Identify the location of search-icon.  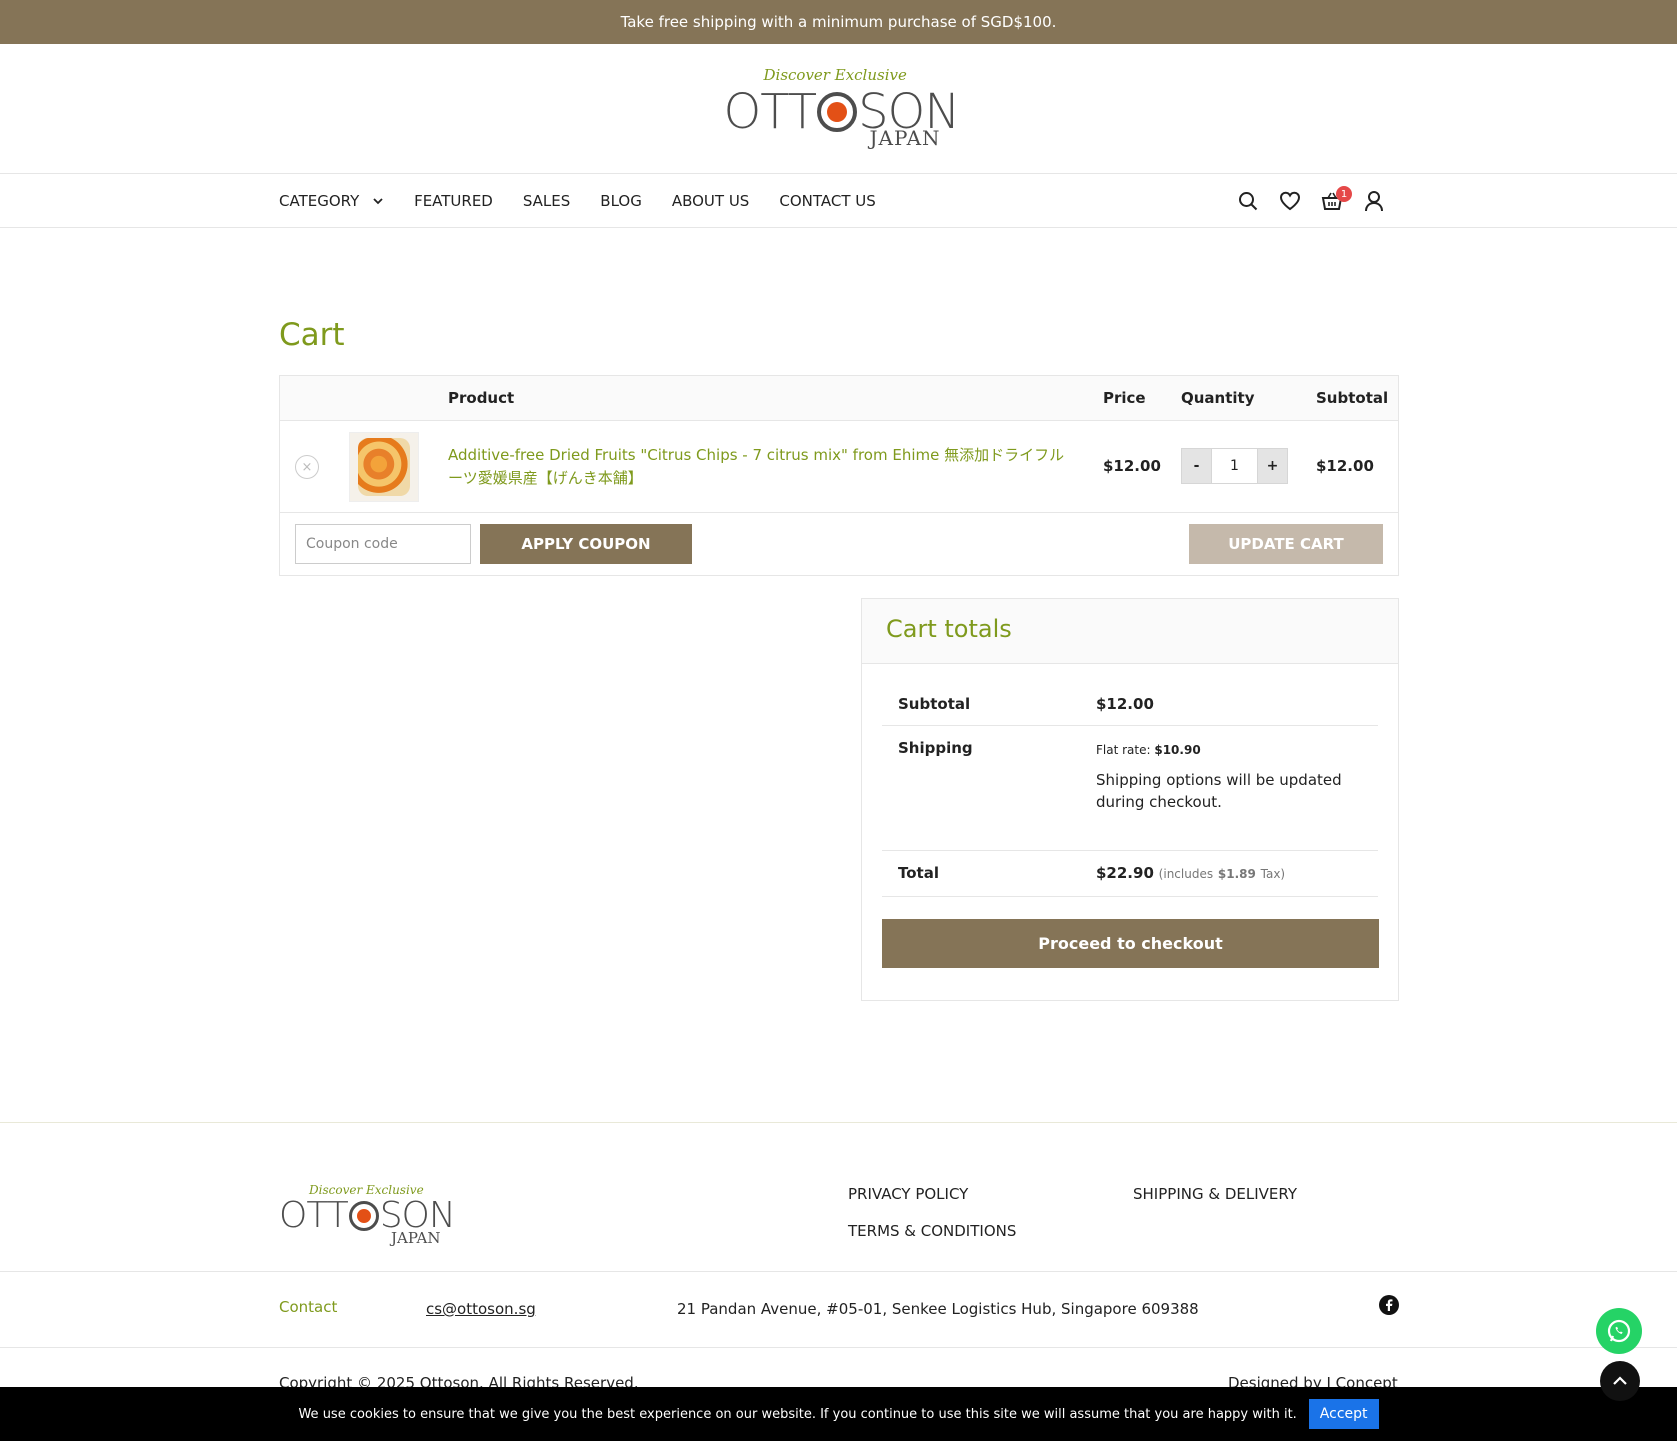
(1248, 201).